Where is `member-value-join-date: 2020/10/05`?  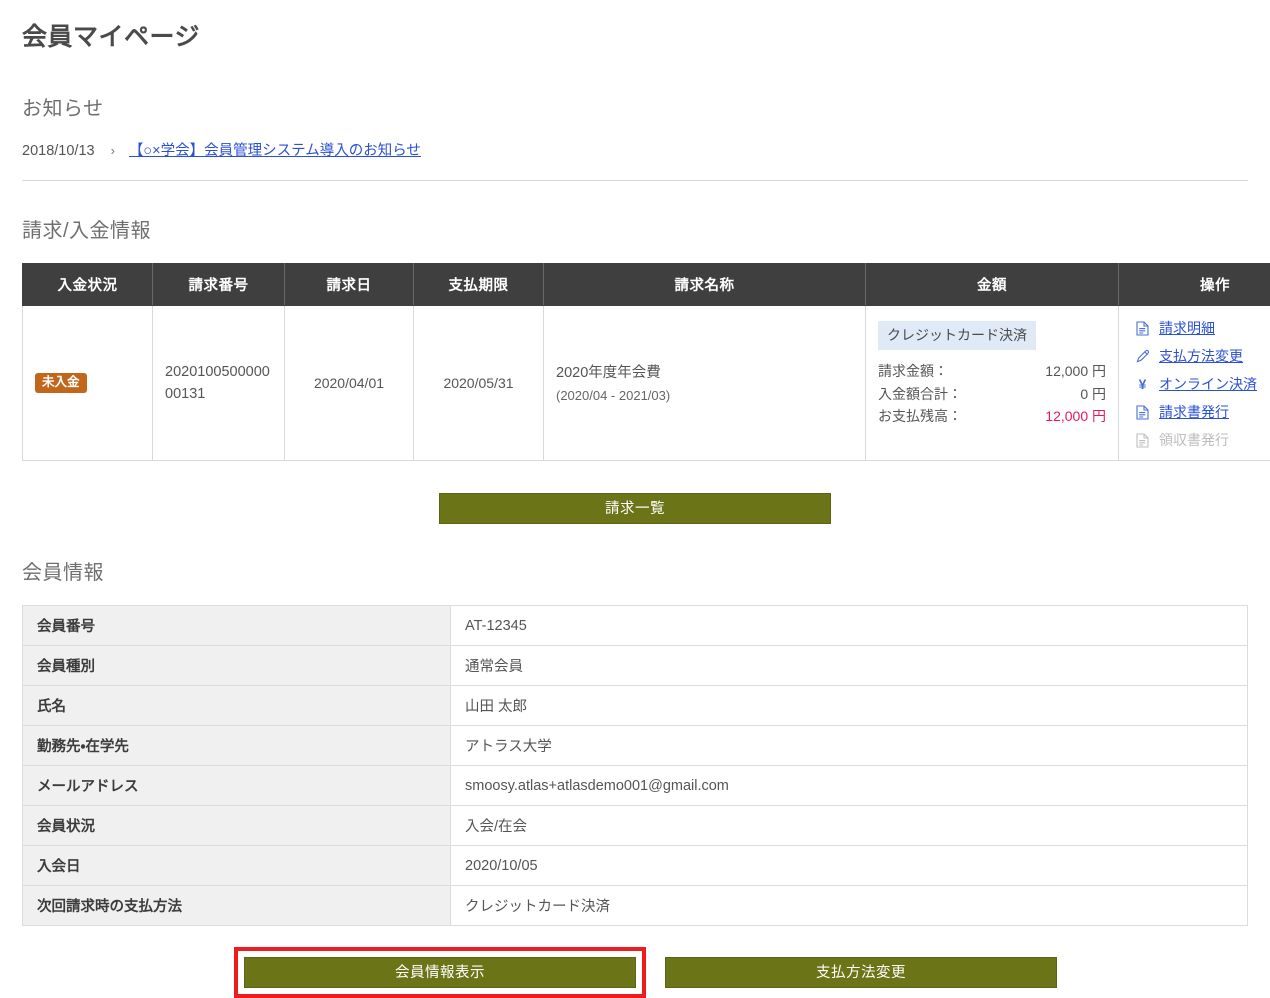
member-value-join-date: 2020/10/05 is located at coordinates (849, 866).